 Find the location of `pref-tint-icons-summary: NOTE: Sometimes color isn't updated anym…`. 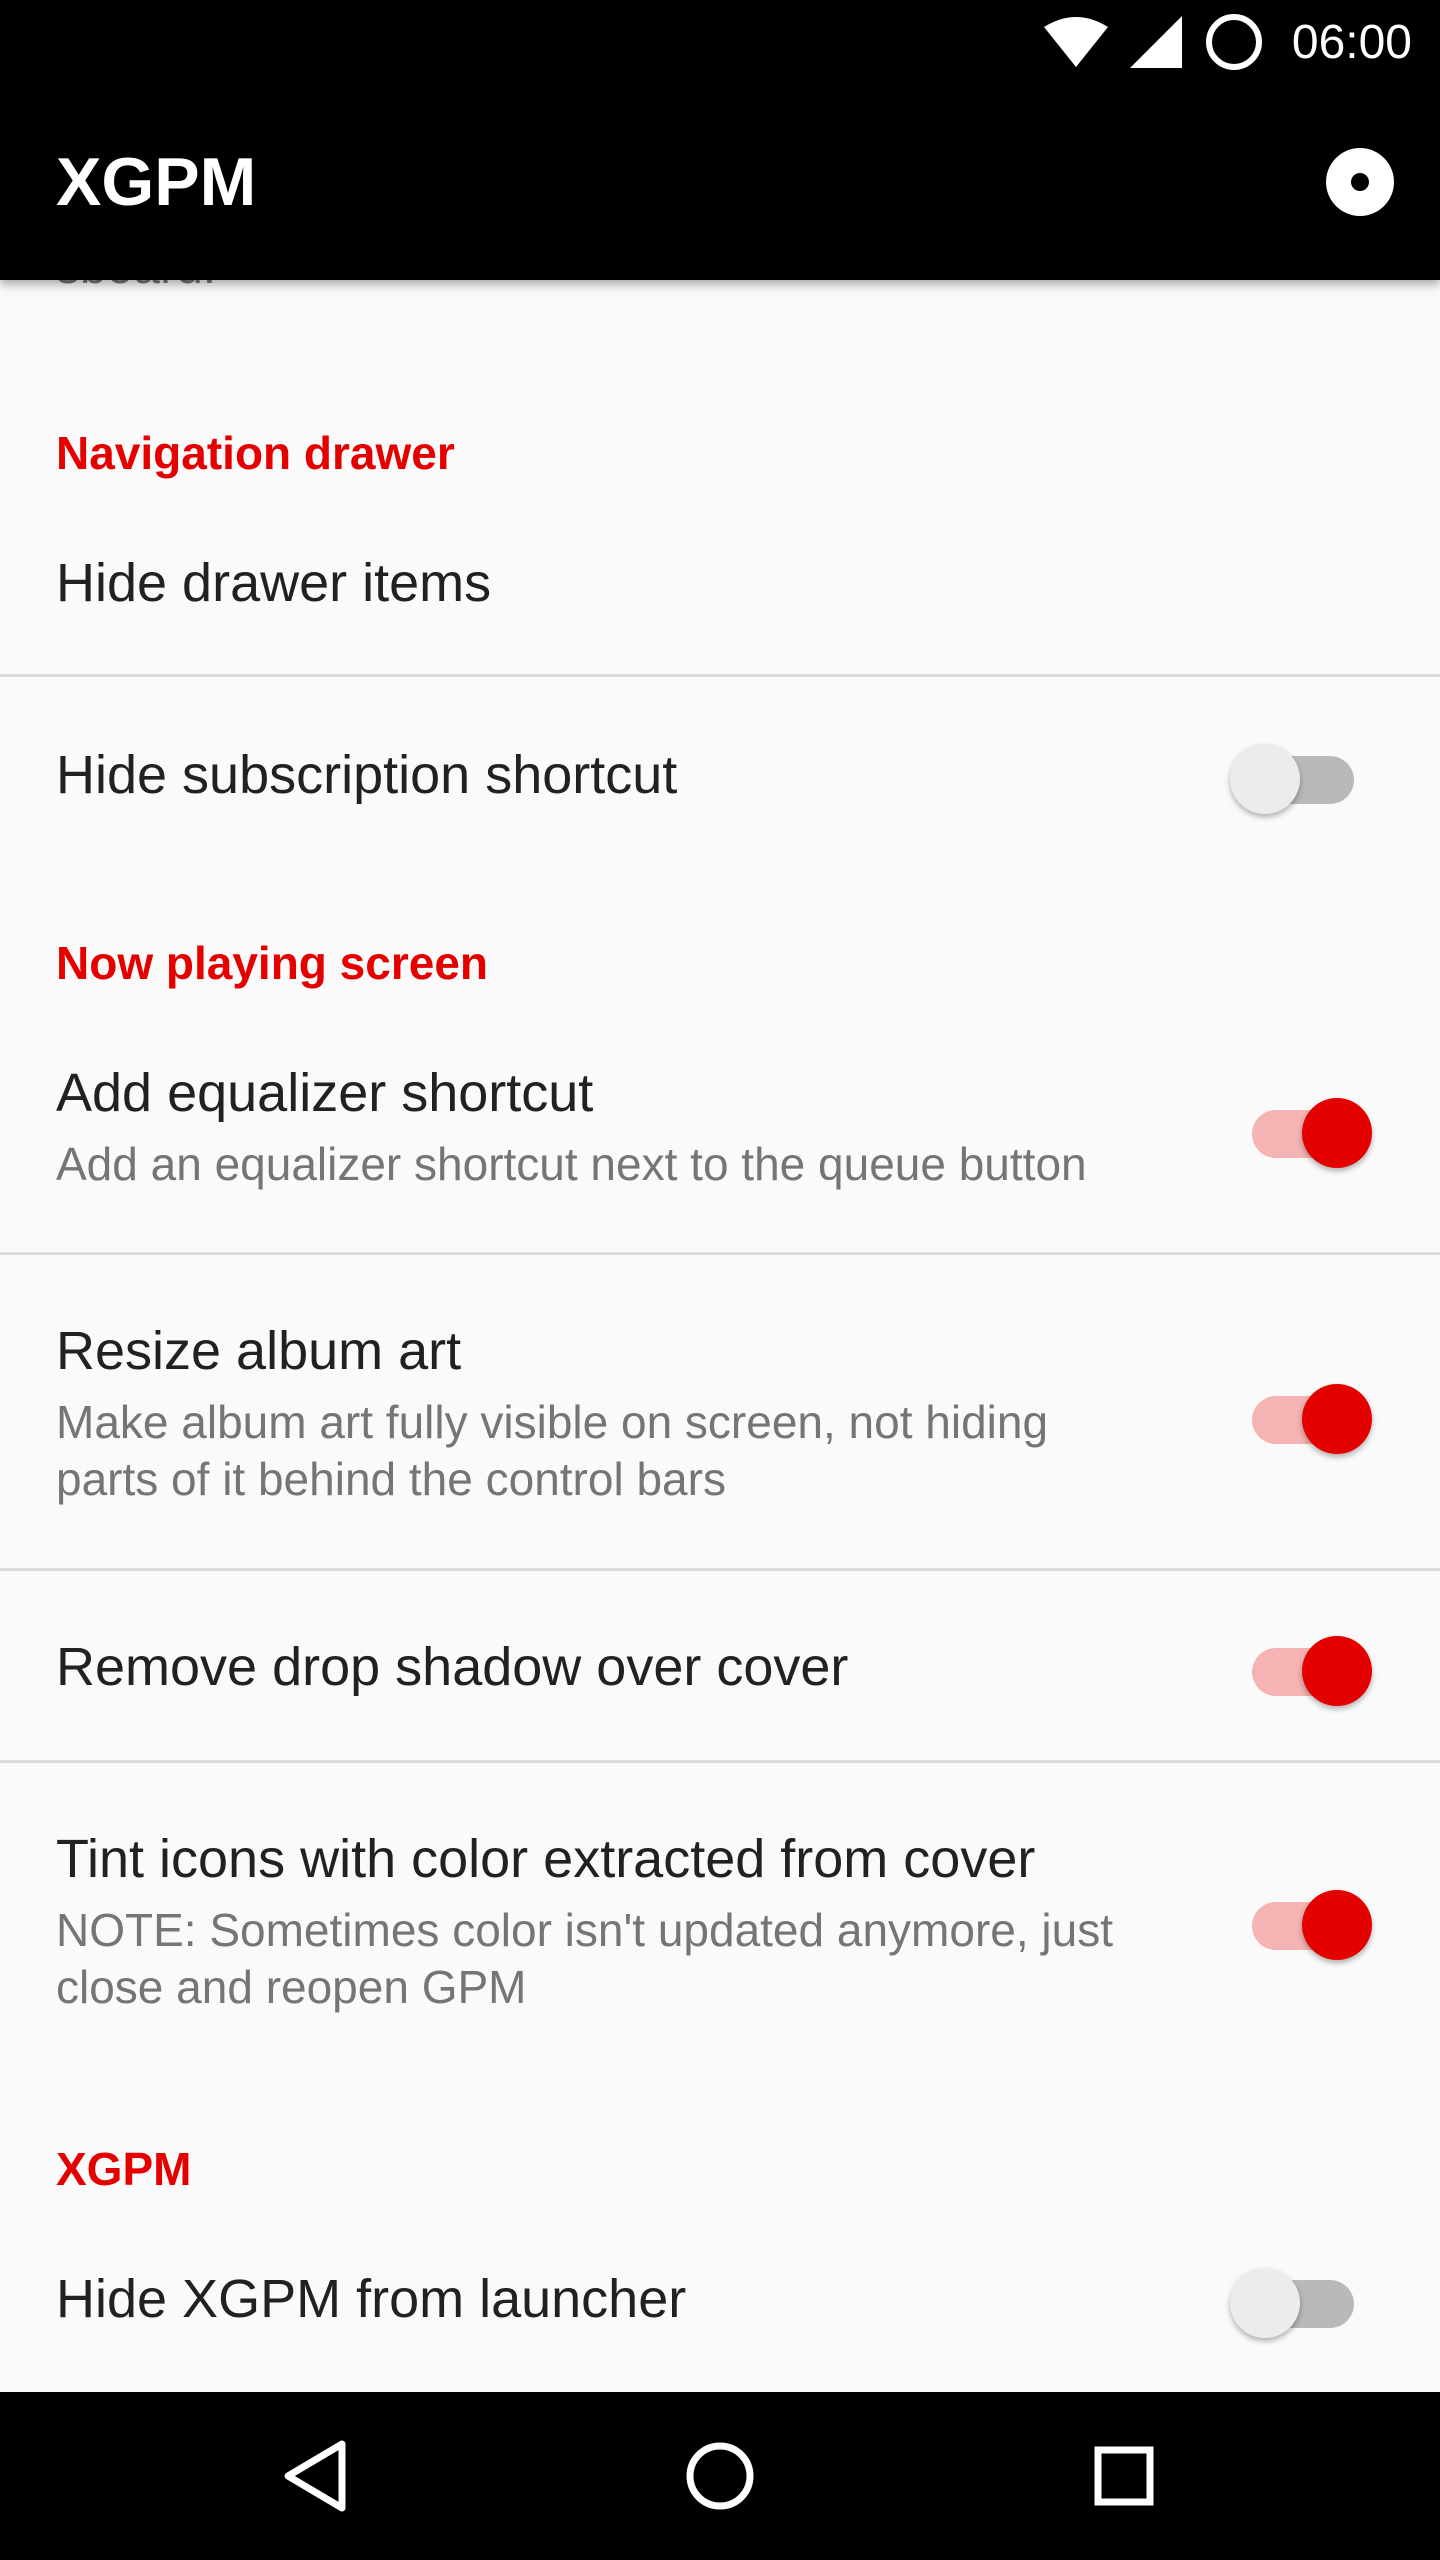

pref-tint-icons-summary: NOTE: Sometimes color isn't updated anym… is located at coordinates (584, 1958).